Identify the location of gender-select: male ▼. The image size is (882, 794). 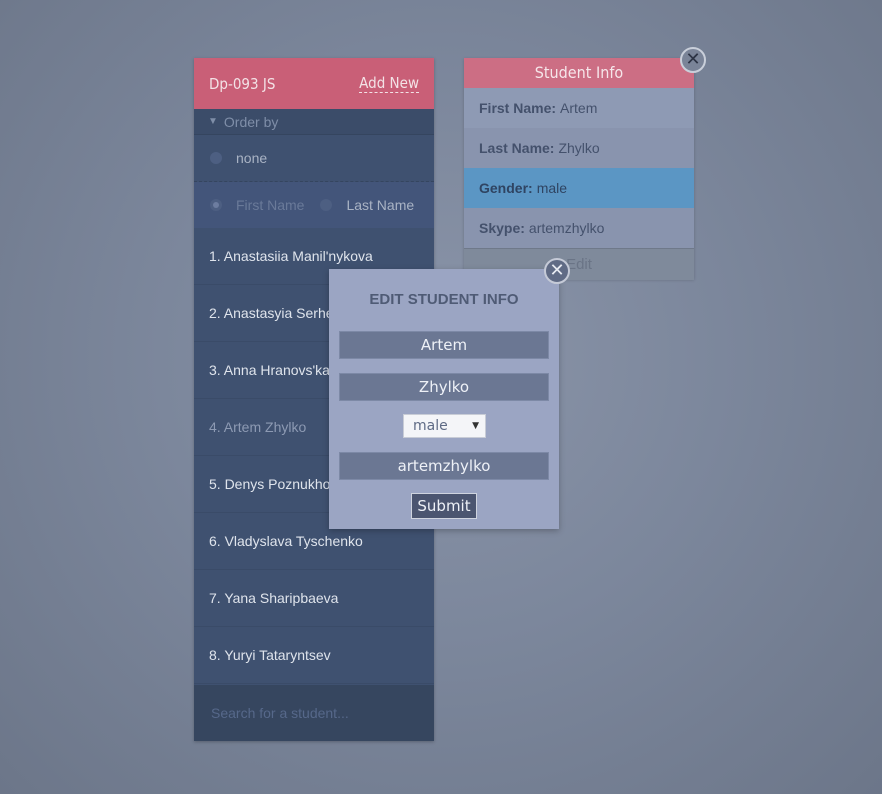
(444, 426).